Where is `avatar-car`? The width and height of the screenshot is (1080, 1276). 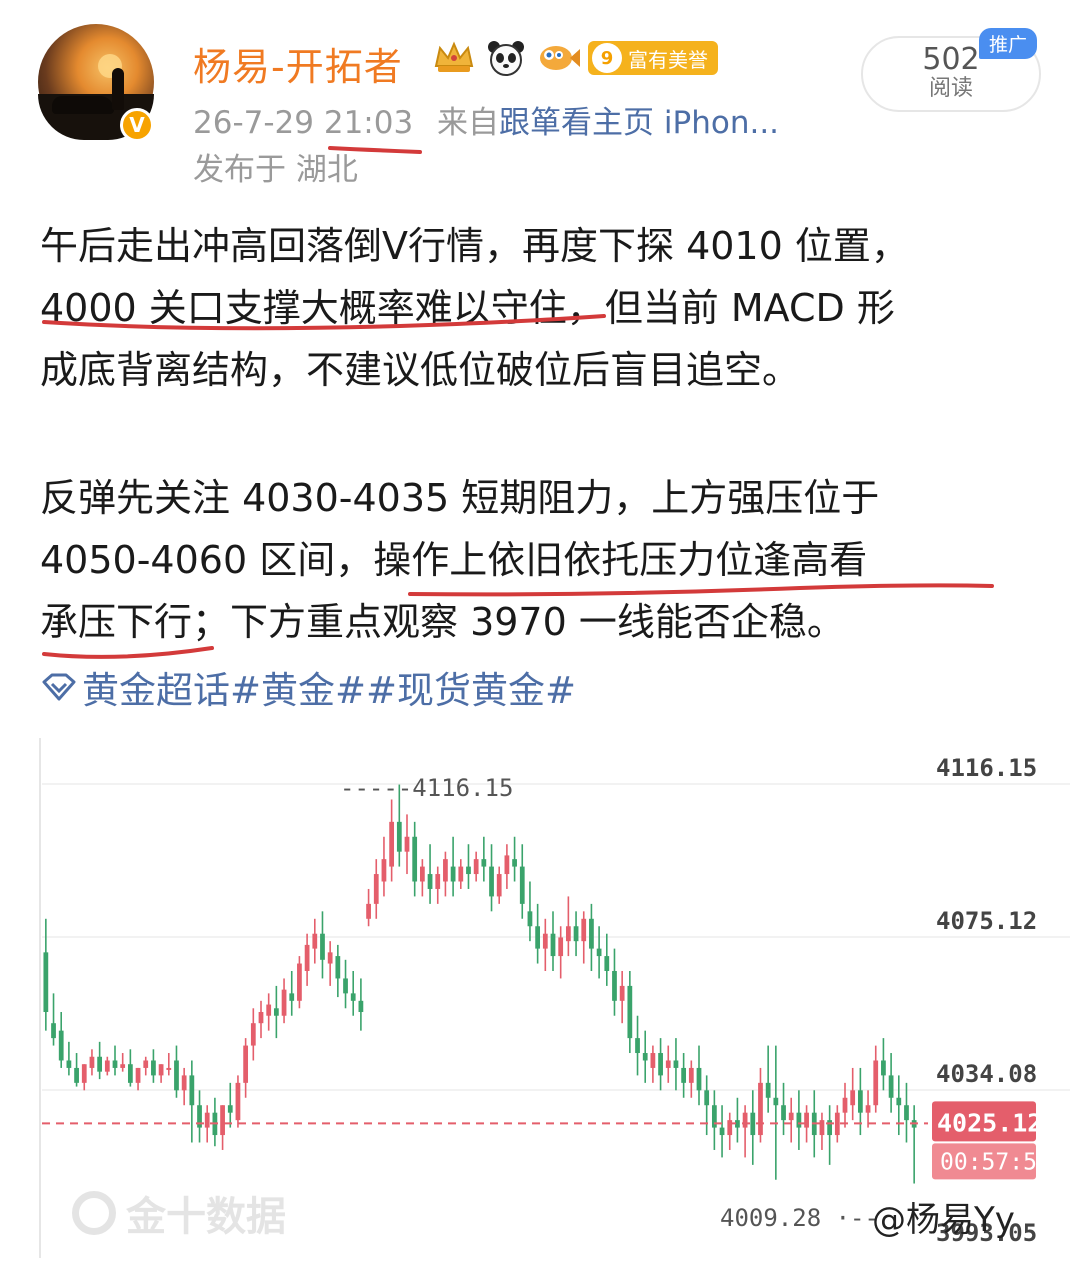 avatar-car is located at coordinates (83, 105).